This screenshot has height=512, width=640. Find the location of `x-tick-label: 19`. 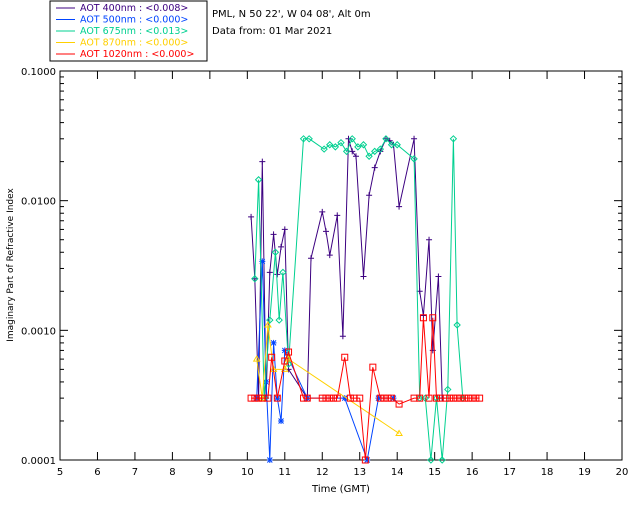

x-tick-label: 19 is located at coordinates (584, 472).